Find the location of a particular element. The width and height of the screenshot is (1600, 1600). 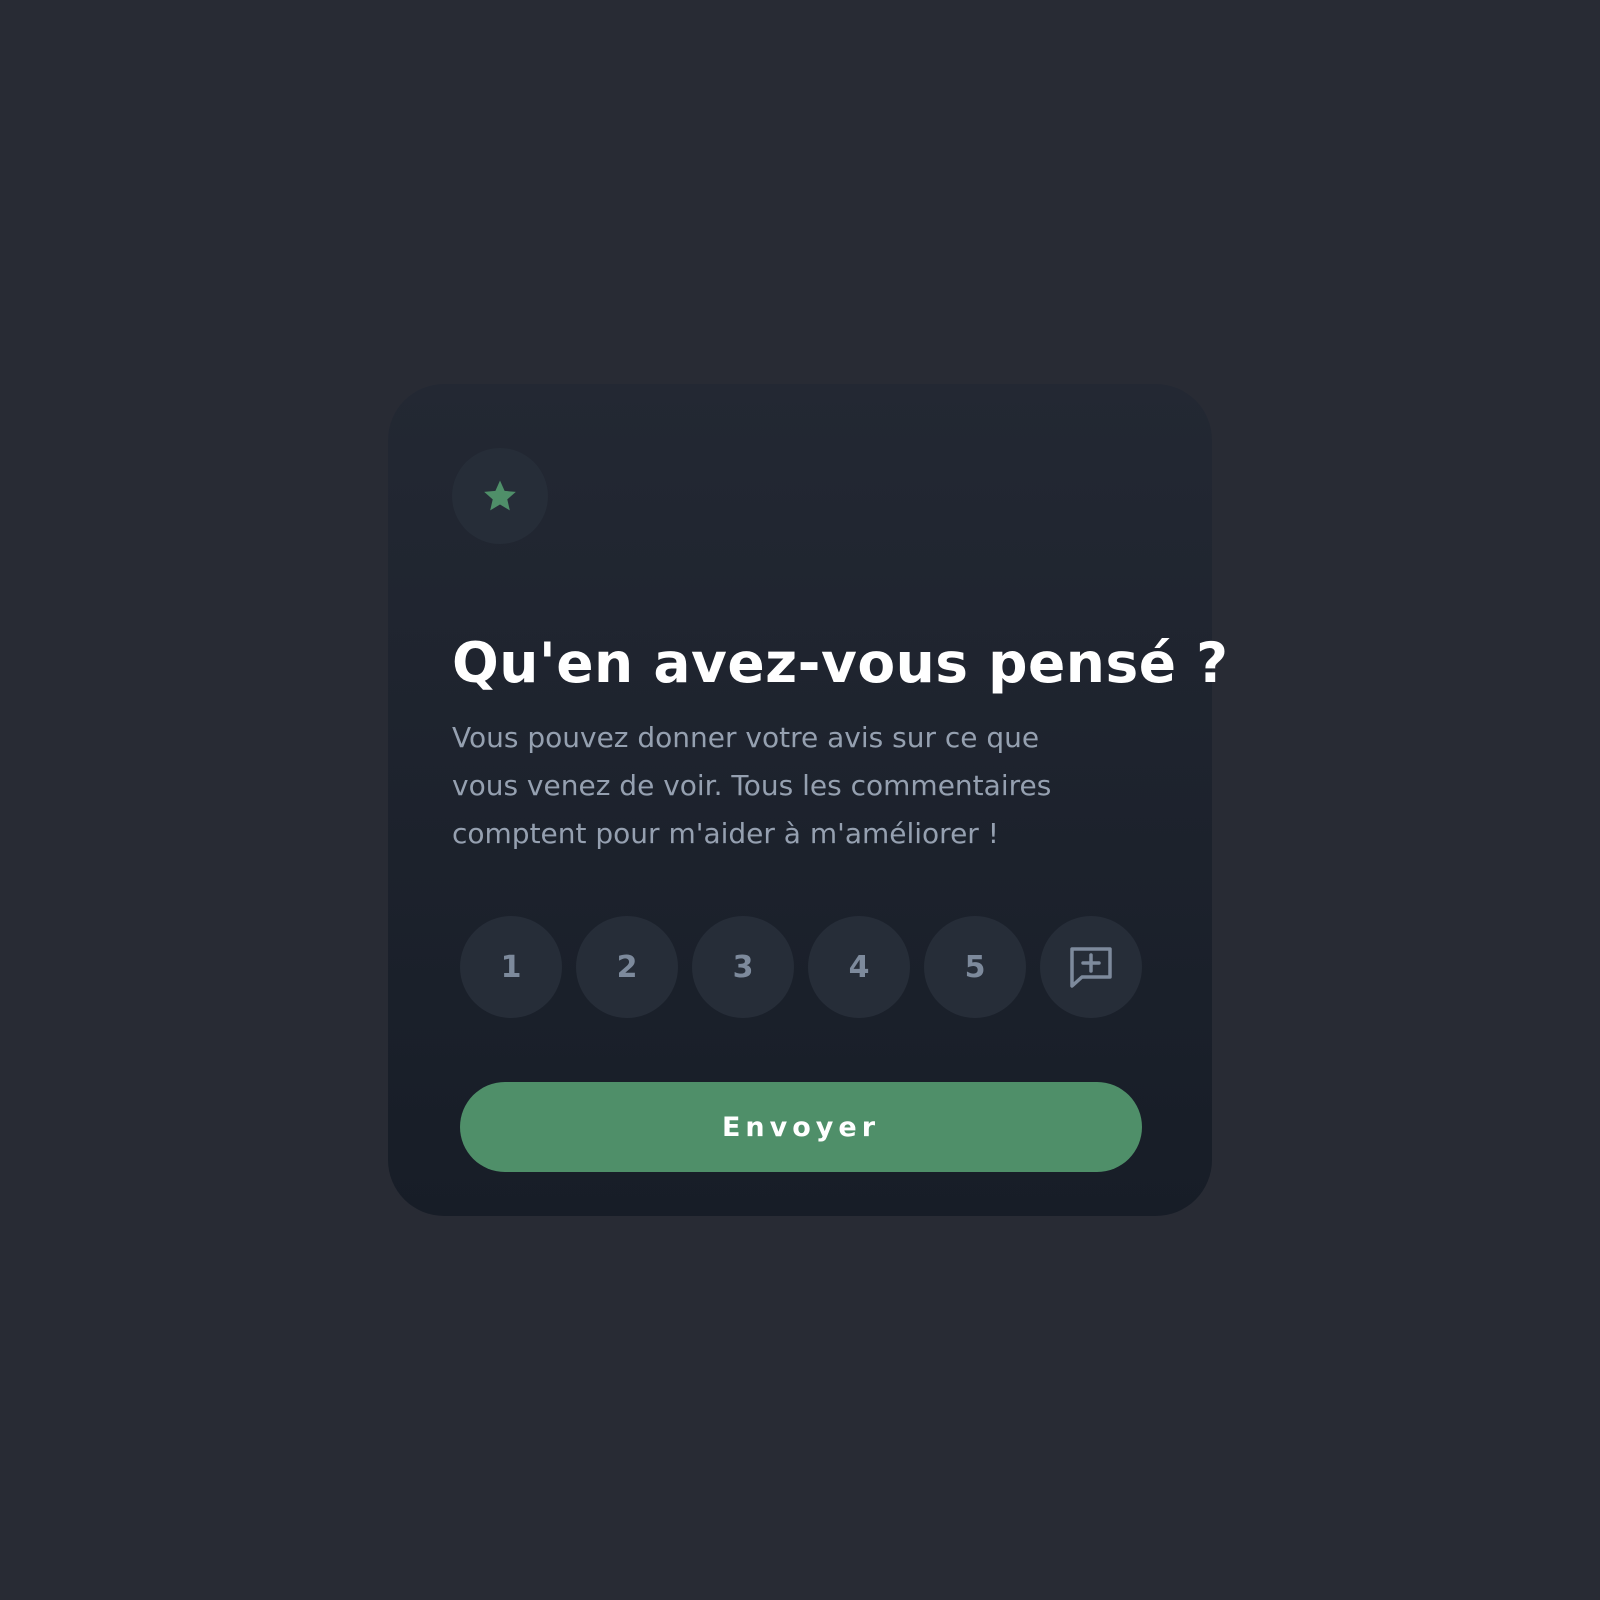

rating-button-1: 1 is located at coordinates (511, 967).